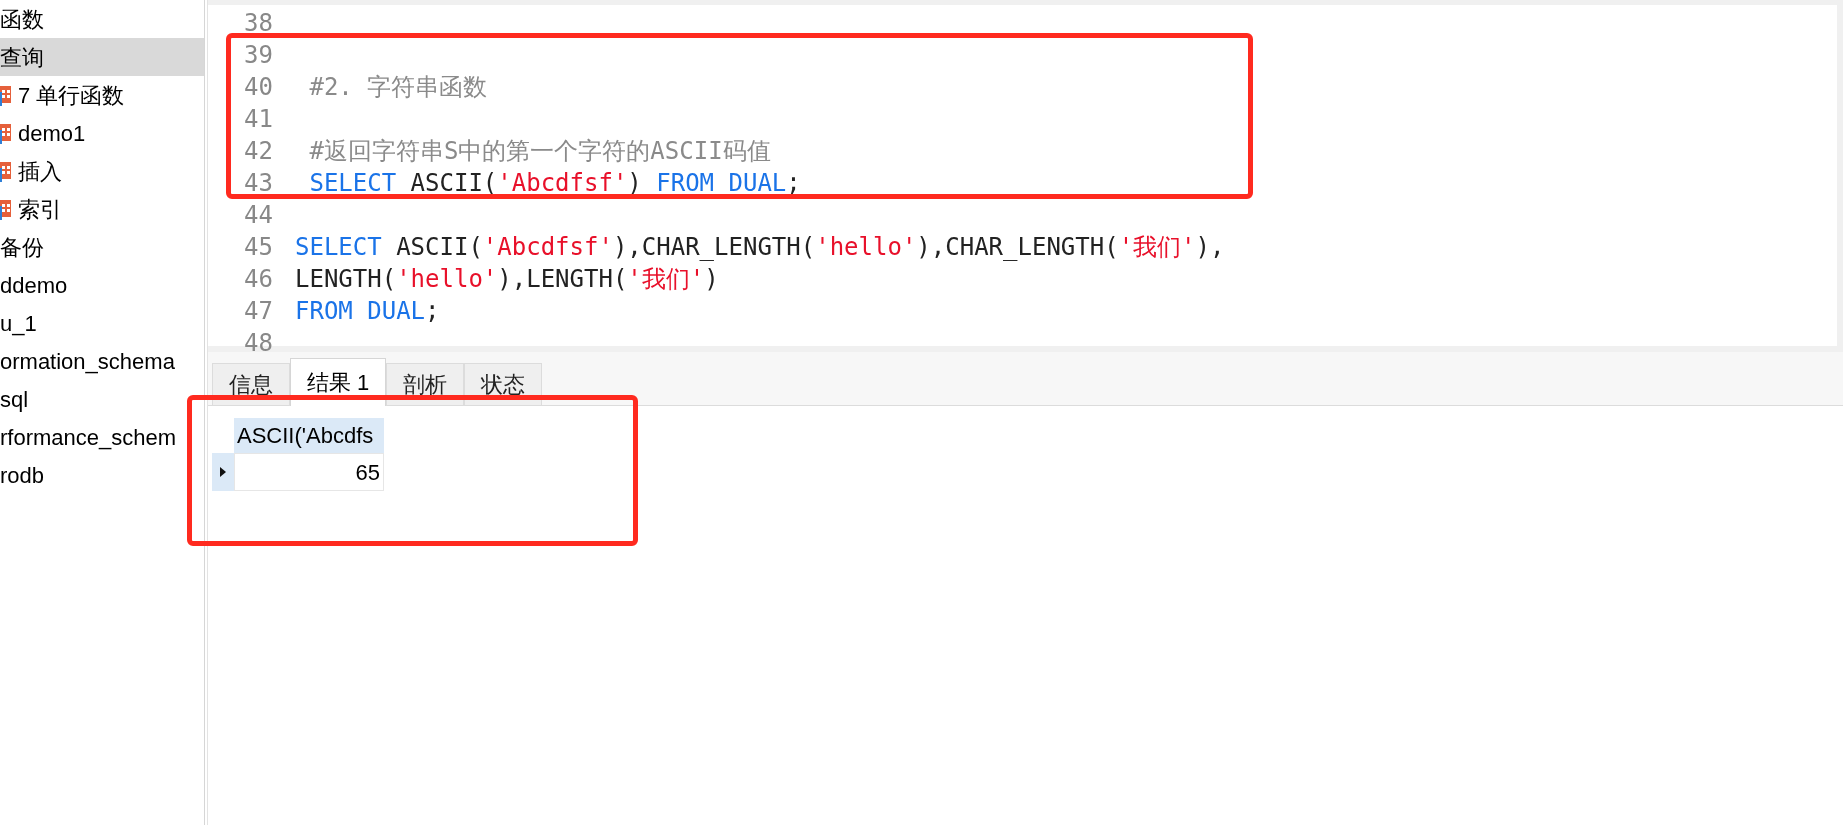 The height and width of the screenshot is (825, 1843). Describe the element at coordinates (102, 133) in the screenshot. I see `tree-item: demo1` at that location.